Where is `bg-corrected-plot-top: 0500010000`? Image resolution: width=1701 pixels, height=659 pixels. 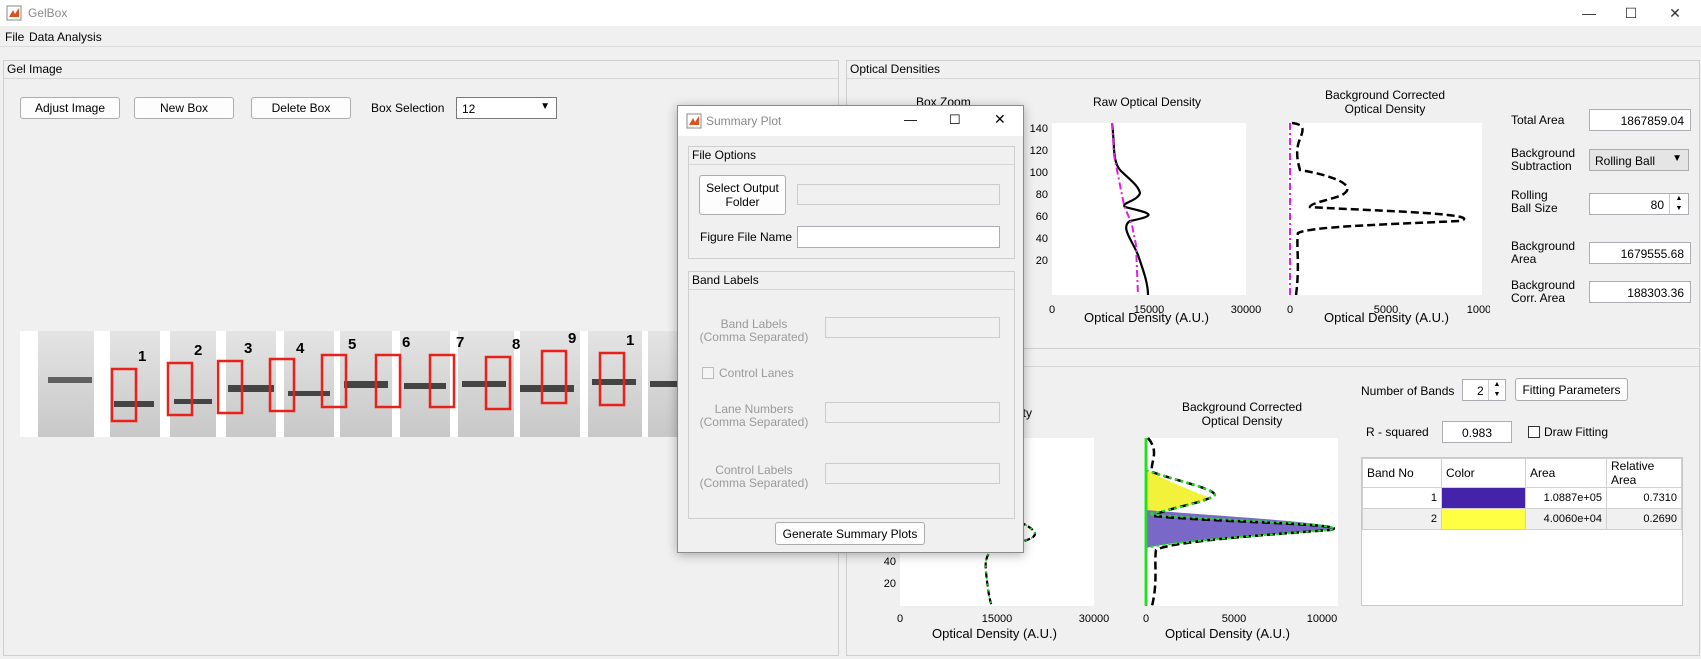
bg-corrected-plot-top: 0500010000 is located at coordinates (1388, 218).